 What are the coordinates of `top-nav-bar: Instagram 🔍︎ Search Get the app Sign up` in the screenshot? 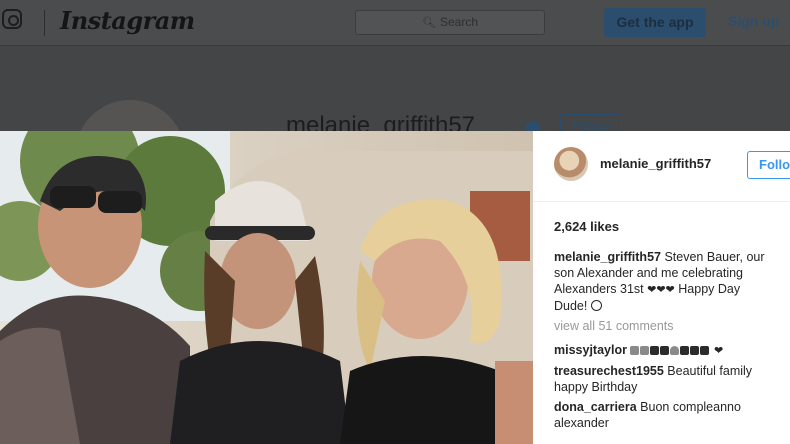 It's located at (395, 23).